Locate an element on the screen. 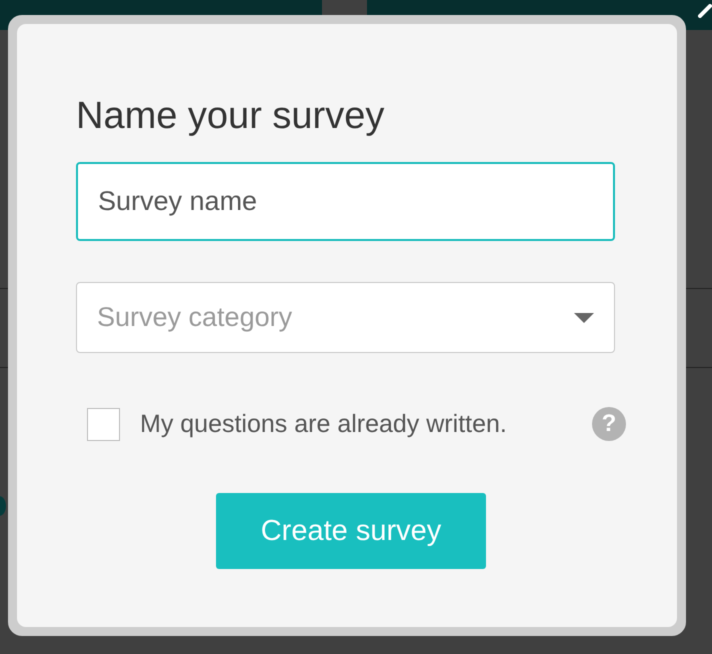 The width and height of the screenshot is (712, 654). category-dropdown: Survey category is located at coordinates (345, 317).